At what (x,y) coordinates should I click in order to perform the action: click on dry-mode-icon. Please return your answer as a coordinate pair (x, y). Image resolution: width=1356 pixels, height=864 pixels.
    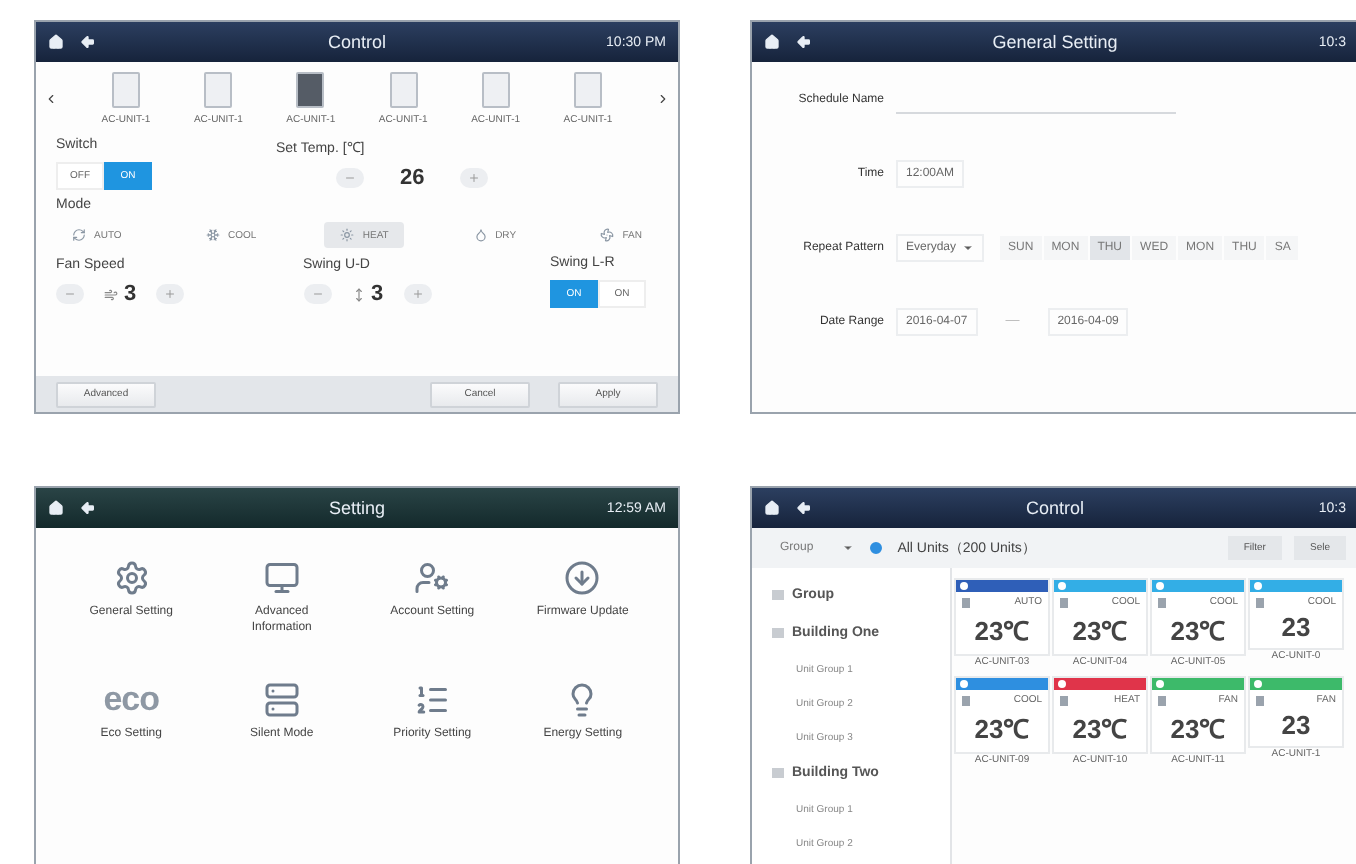
    Looking at the image, I should click on (480, 235).